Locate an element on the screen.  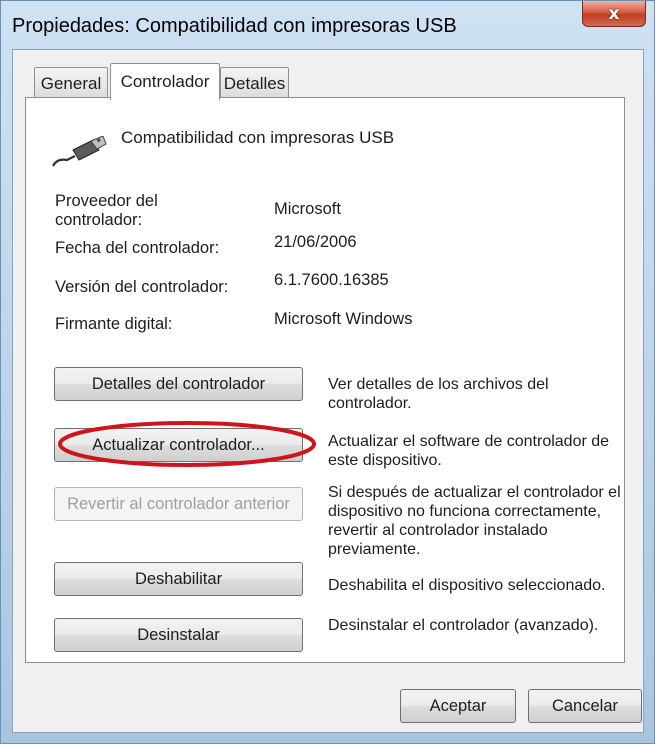
ok-button: Aceptar is located at coordinates (458, 706).